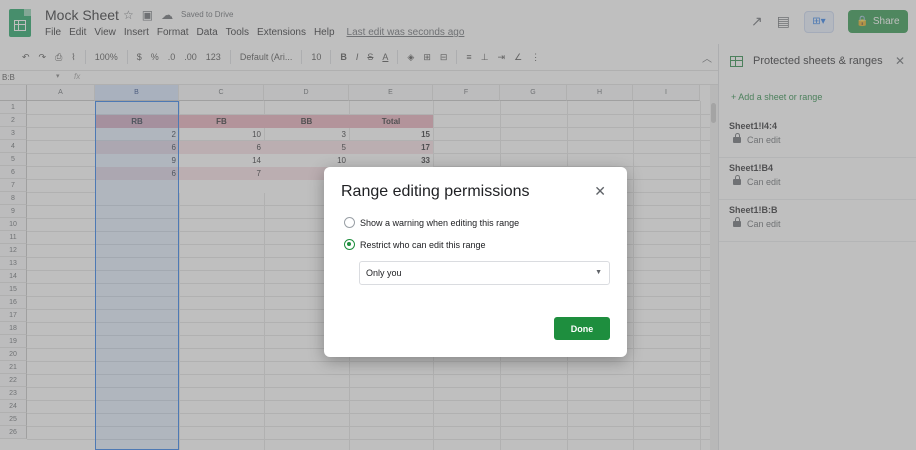 Image resolution: width=916 pixels, height=450 pixels. I want to click on editors-select-value: Only you, so click(384, 273).